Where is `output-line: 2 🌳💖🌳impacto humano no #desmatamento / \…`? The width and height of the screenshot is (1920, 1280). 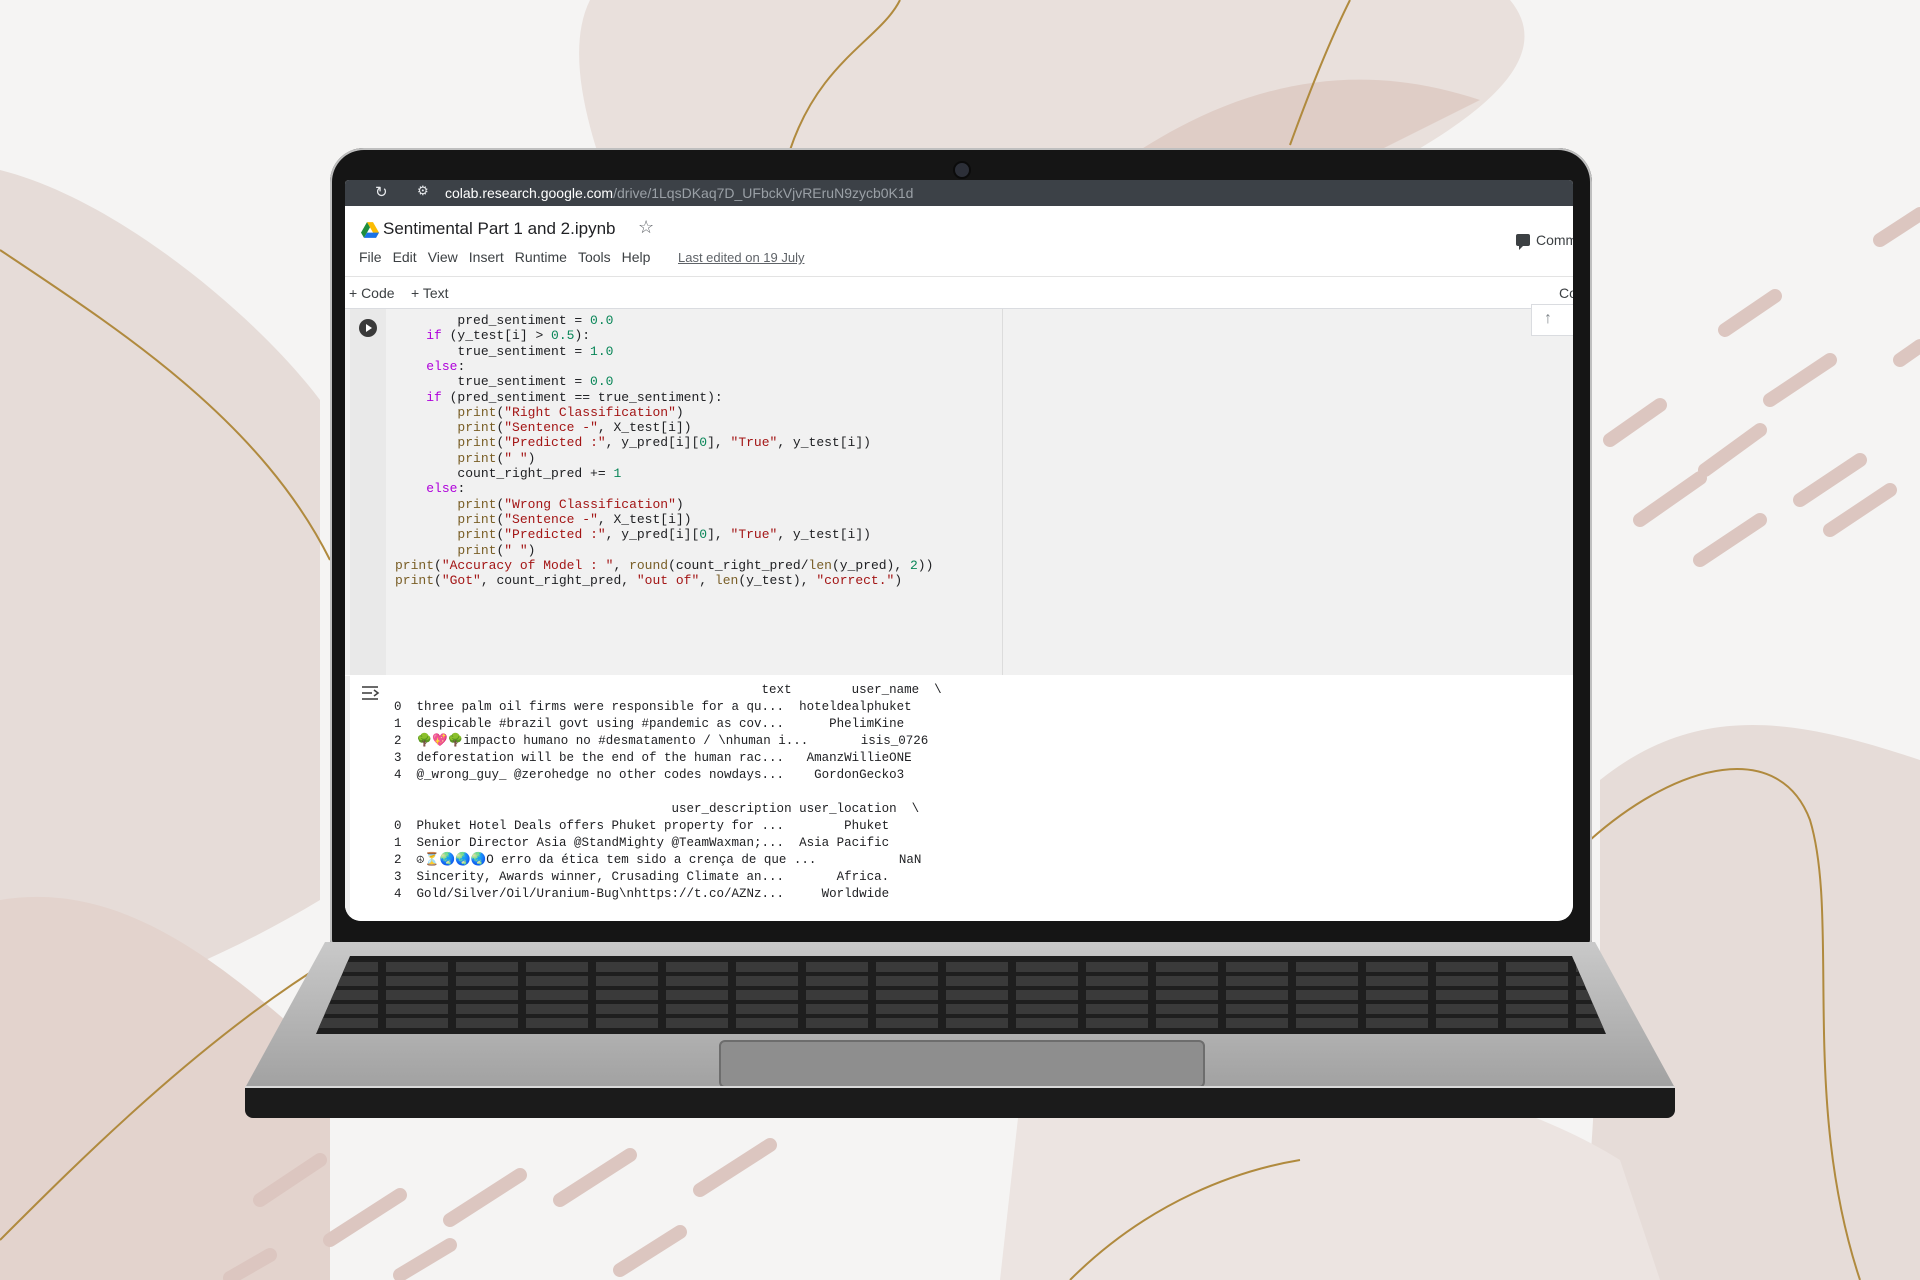 output-line: 2 🌳💖🌳impacto humano no #desmatamento / \… is located at coordinates (661, 741).